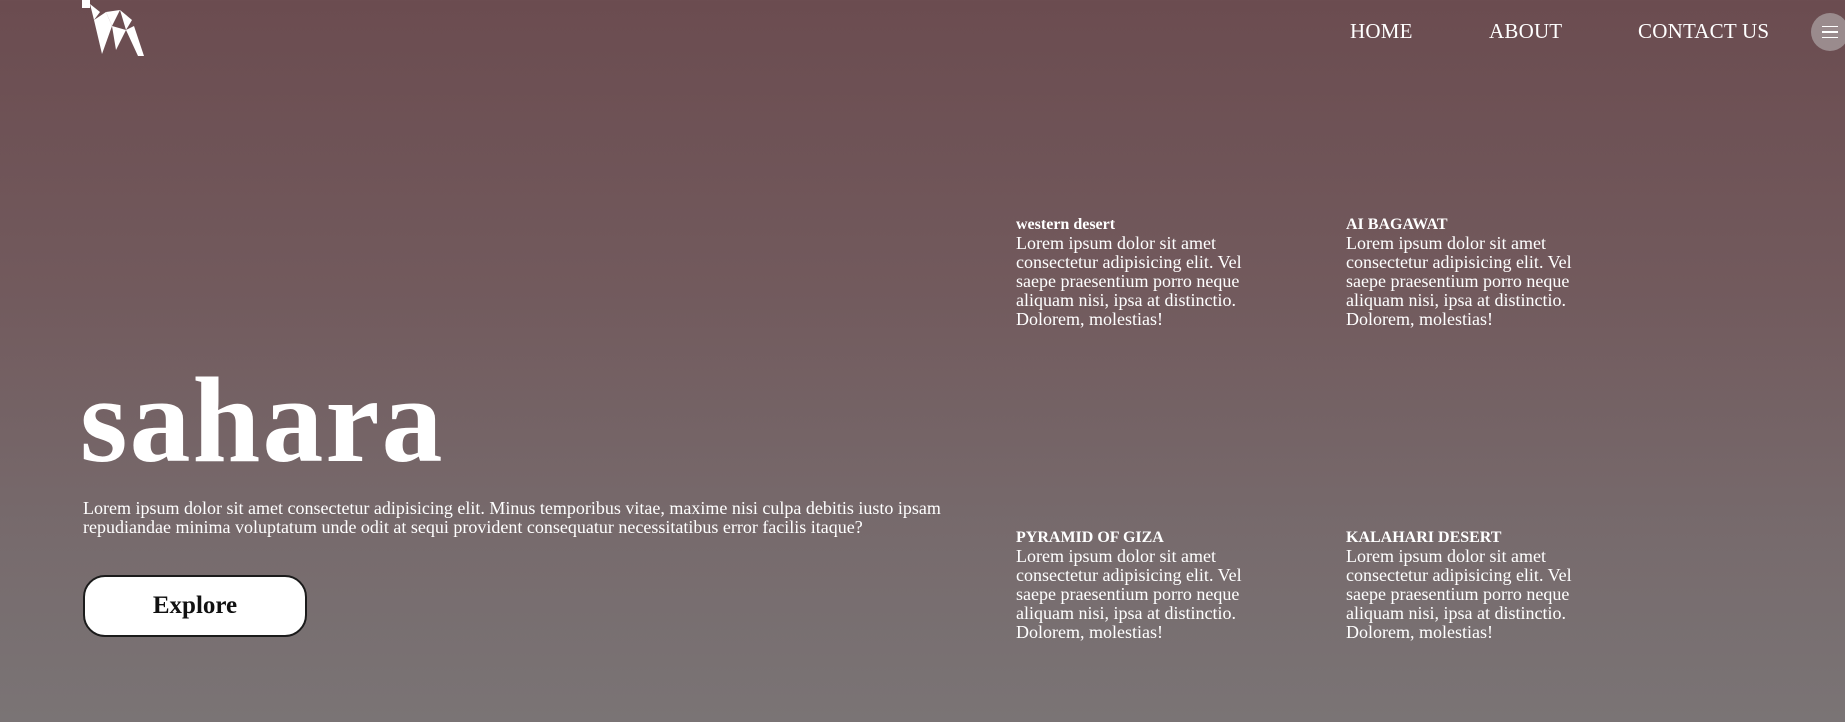 Image resolution: width=1845 pixels, height=722 pixels. Describe the element at coordinates (1397, 224) in the screenshot. I see `place-card-title: AI BAGAWAT` at that location.